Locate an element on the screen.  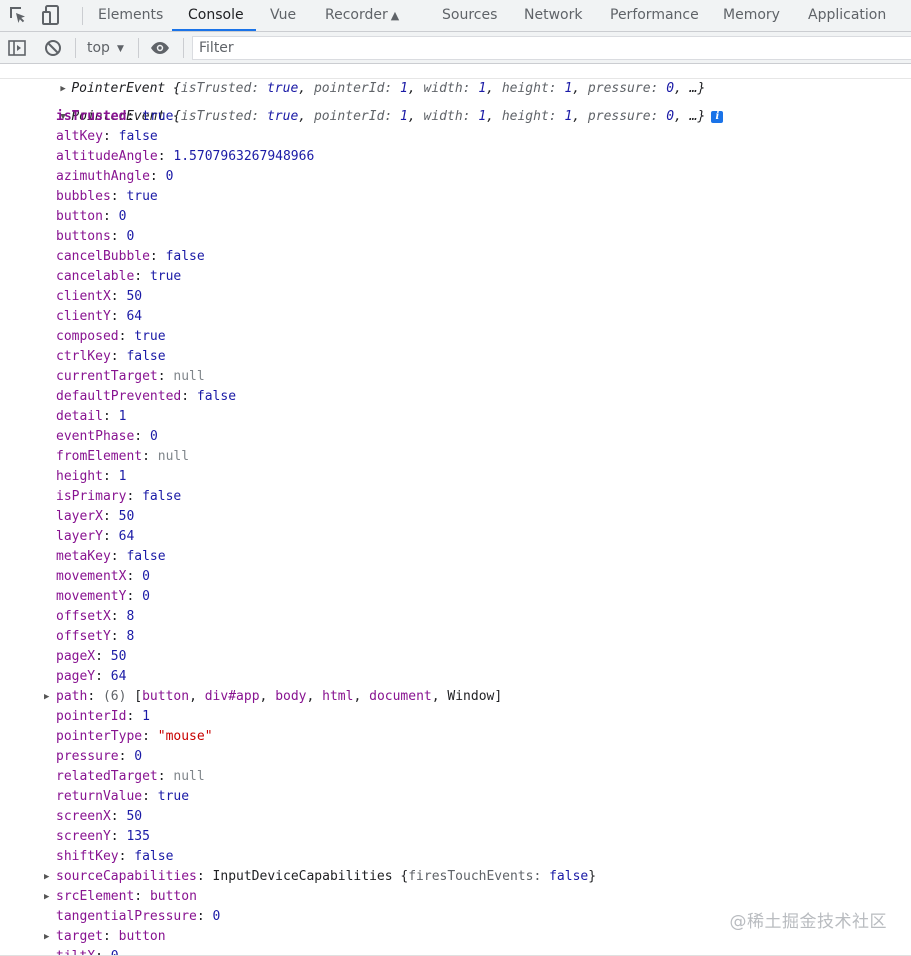
device-toolbar-icon is located at coordinates (52, 15).